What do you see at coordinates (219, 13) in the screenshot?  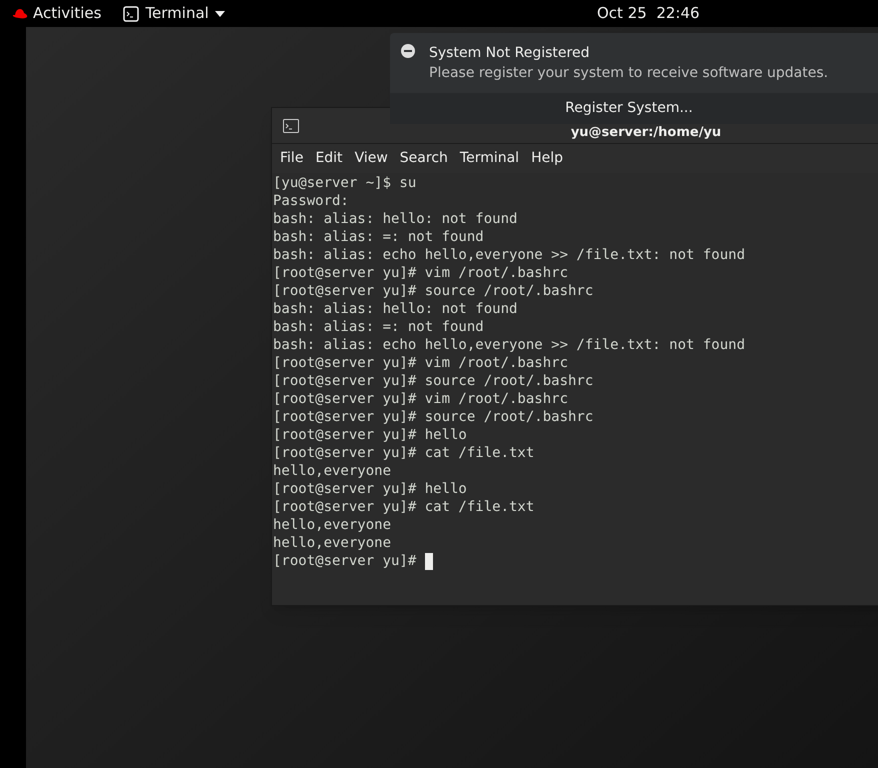 I see `caret-icon` at bounding box center [219, 13].